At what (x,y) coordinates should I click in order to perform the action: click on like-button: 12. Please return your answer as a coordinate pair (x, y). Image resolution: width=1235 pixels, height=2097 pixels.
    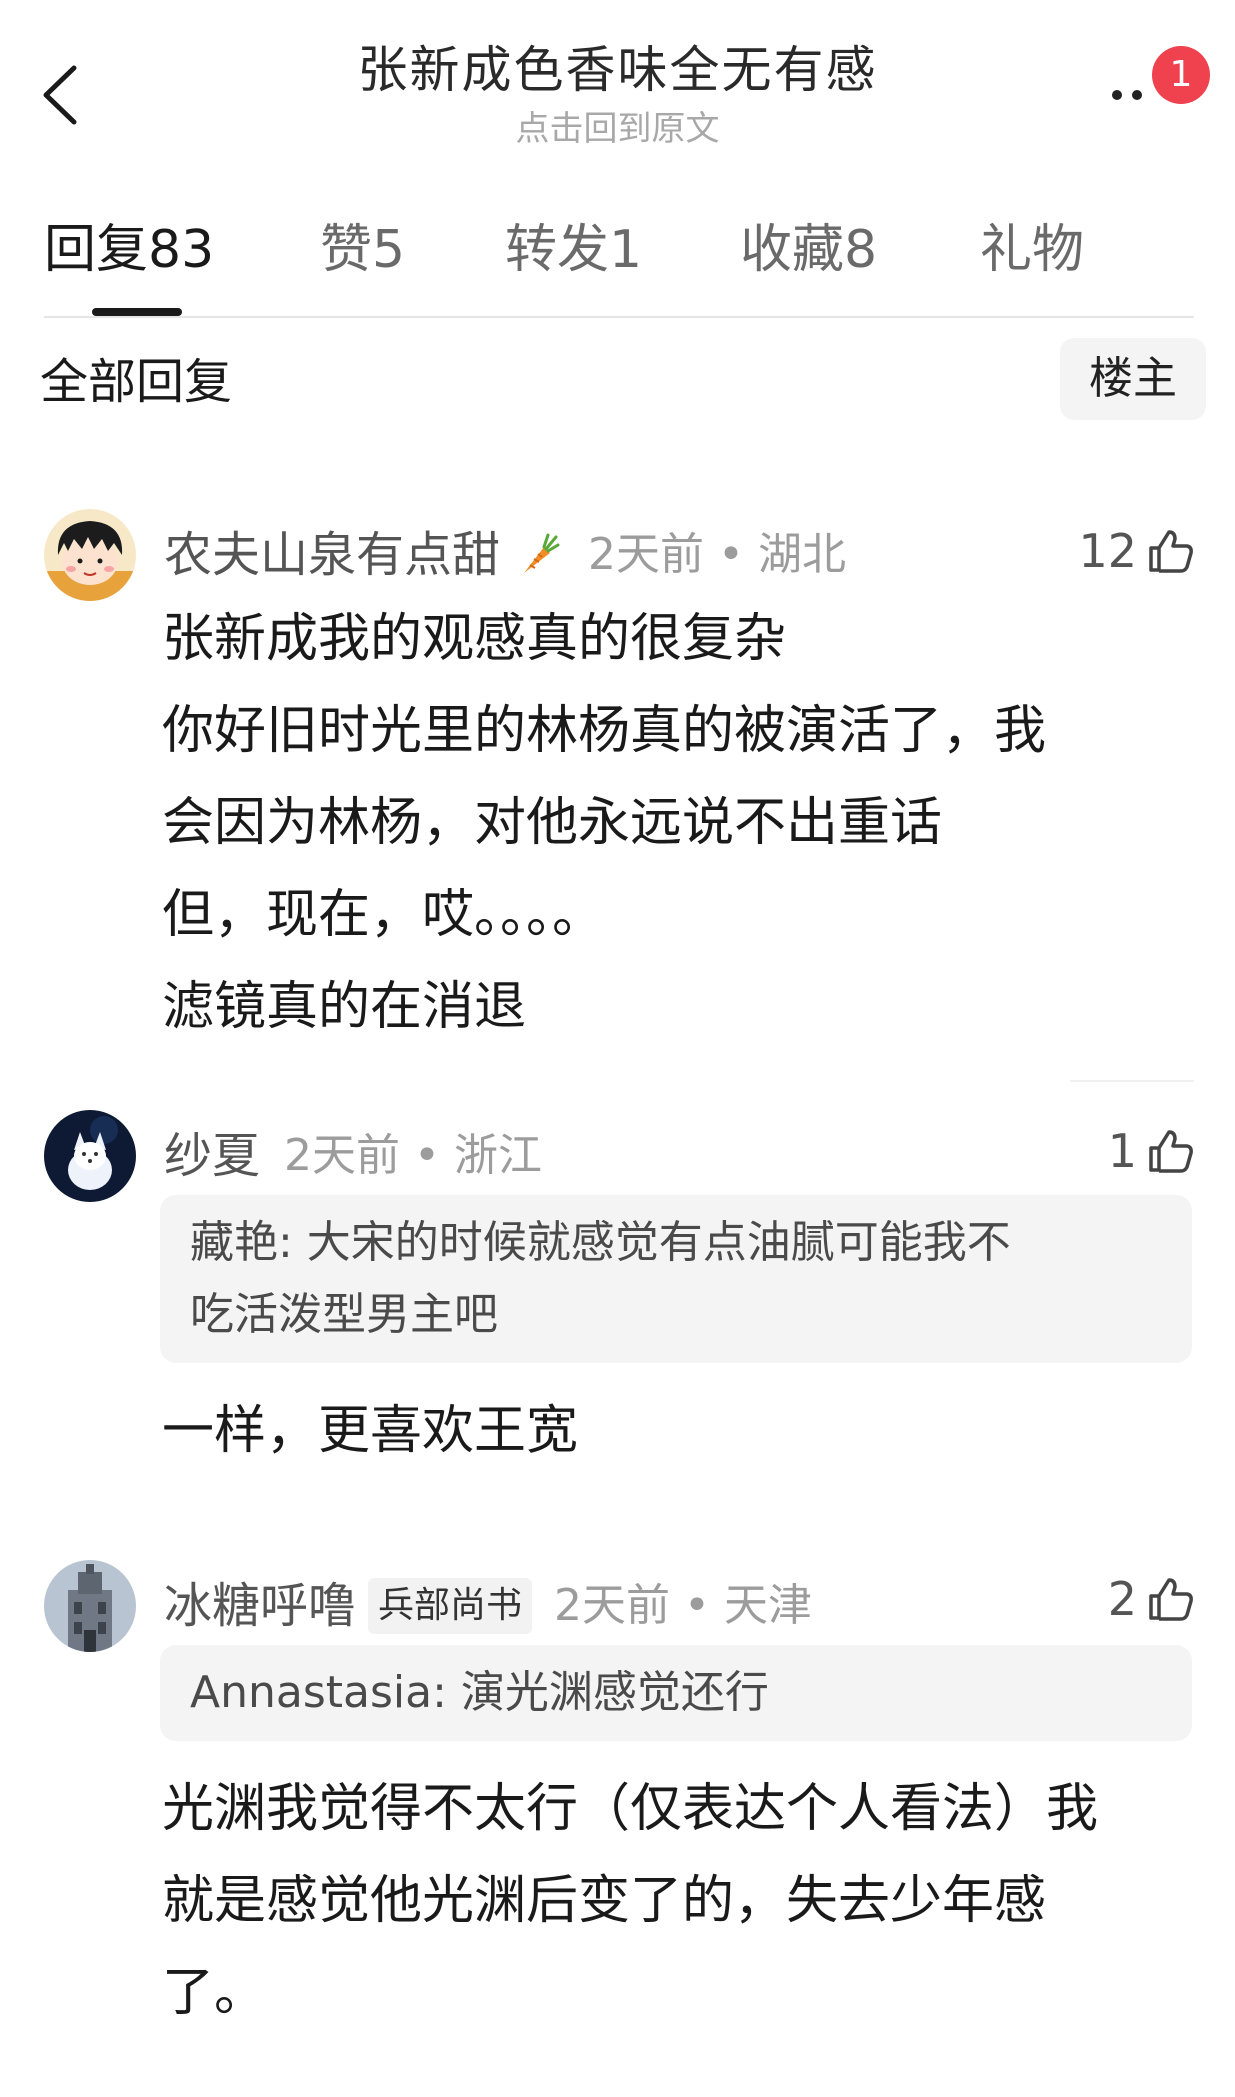
    Looking at the image, I should click on (1136, 551).